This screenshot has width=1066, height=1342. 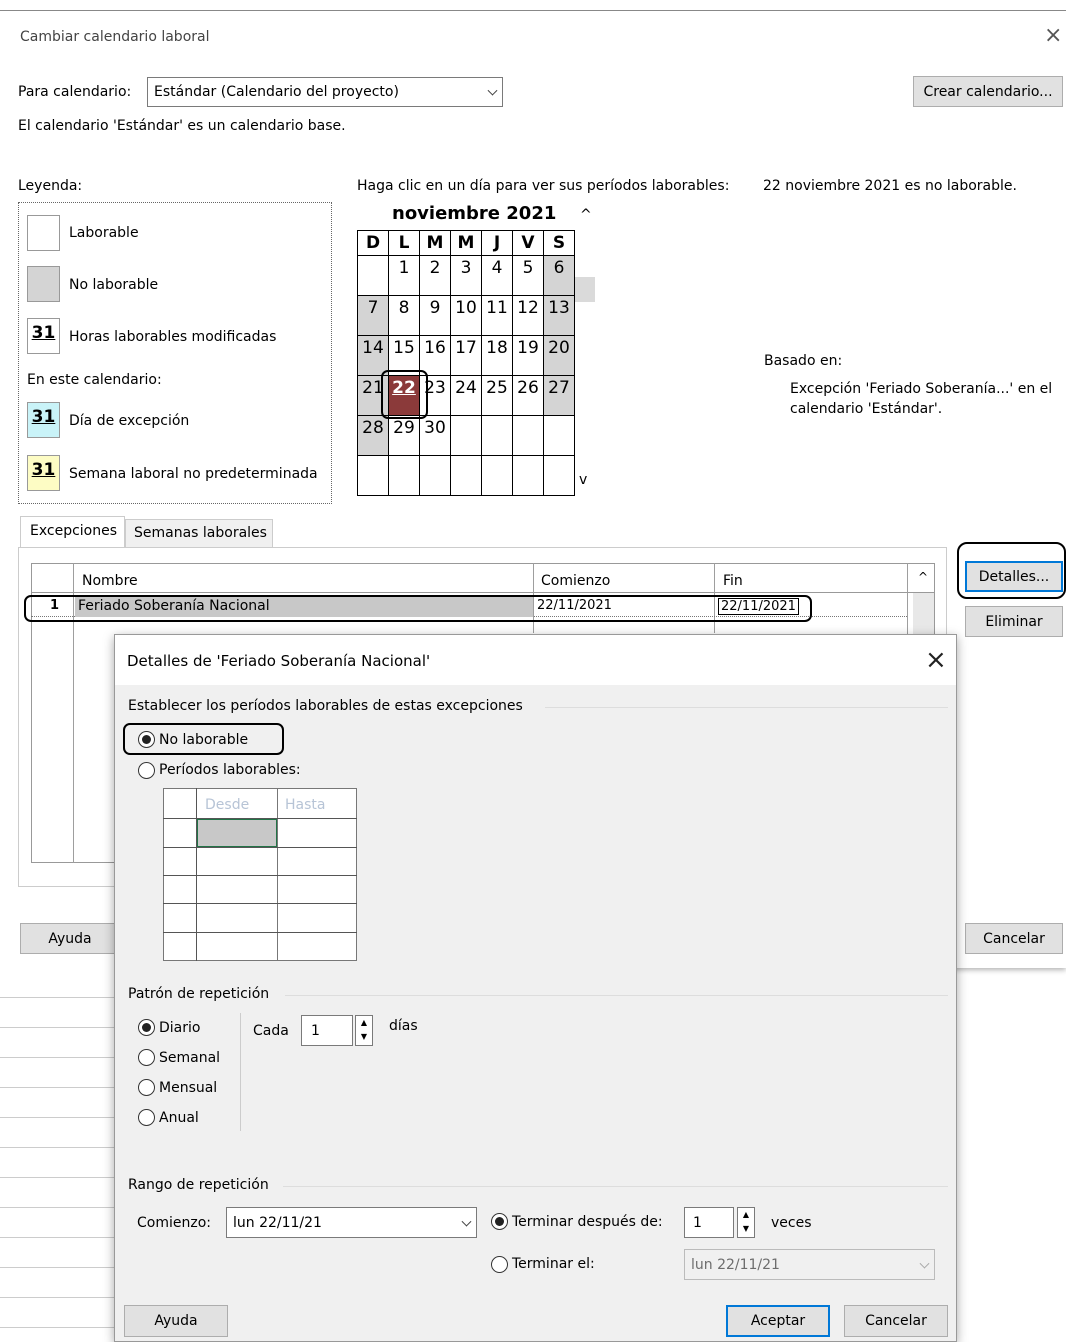 What do you see at coordinates (188, 1088) in the screenshot?
I see `radio-monthly-label: Mensual` at bounding box center [188, 1088].